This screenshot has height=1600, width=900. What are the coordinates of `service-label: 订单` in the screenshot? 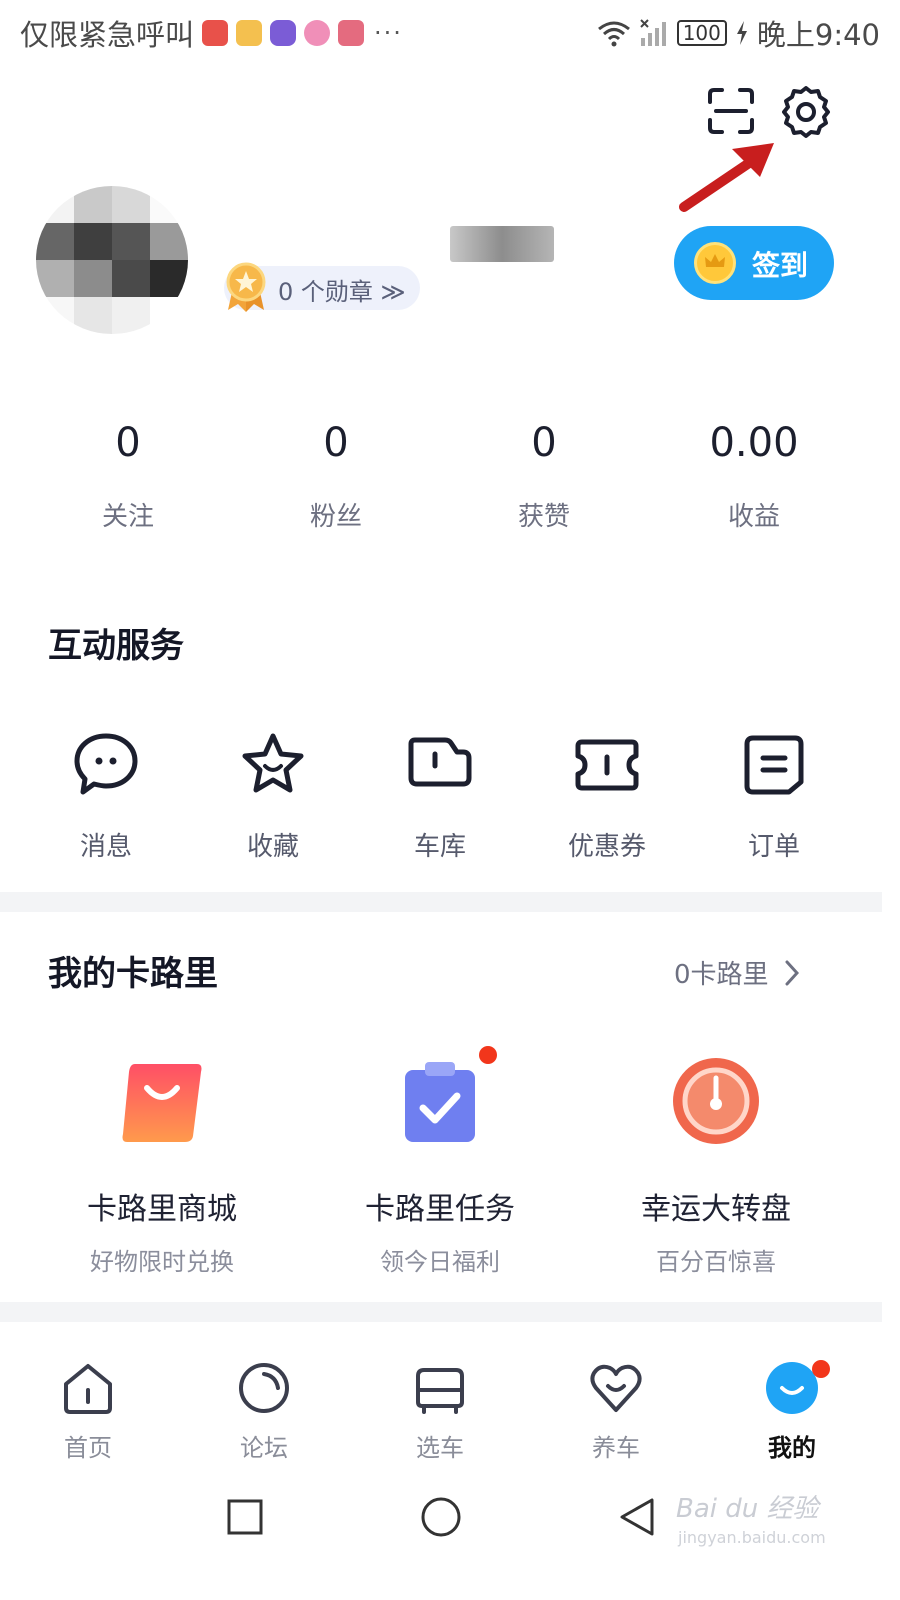 It's located at (773, 847).